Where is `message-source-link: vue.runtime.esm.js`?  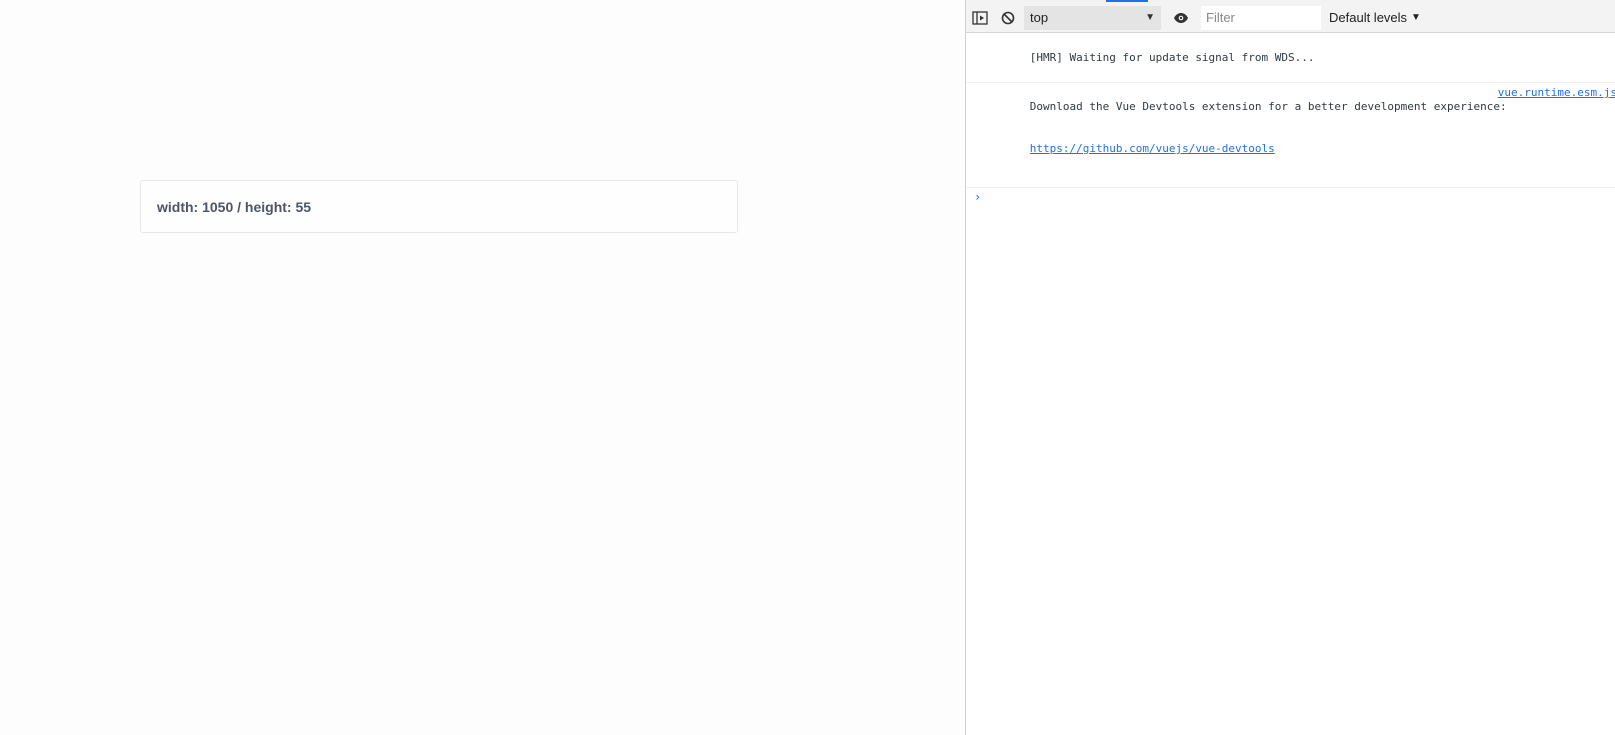
message-source-link: vue.runtime.esm.js is located at coordinates (1556, 93).